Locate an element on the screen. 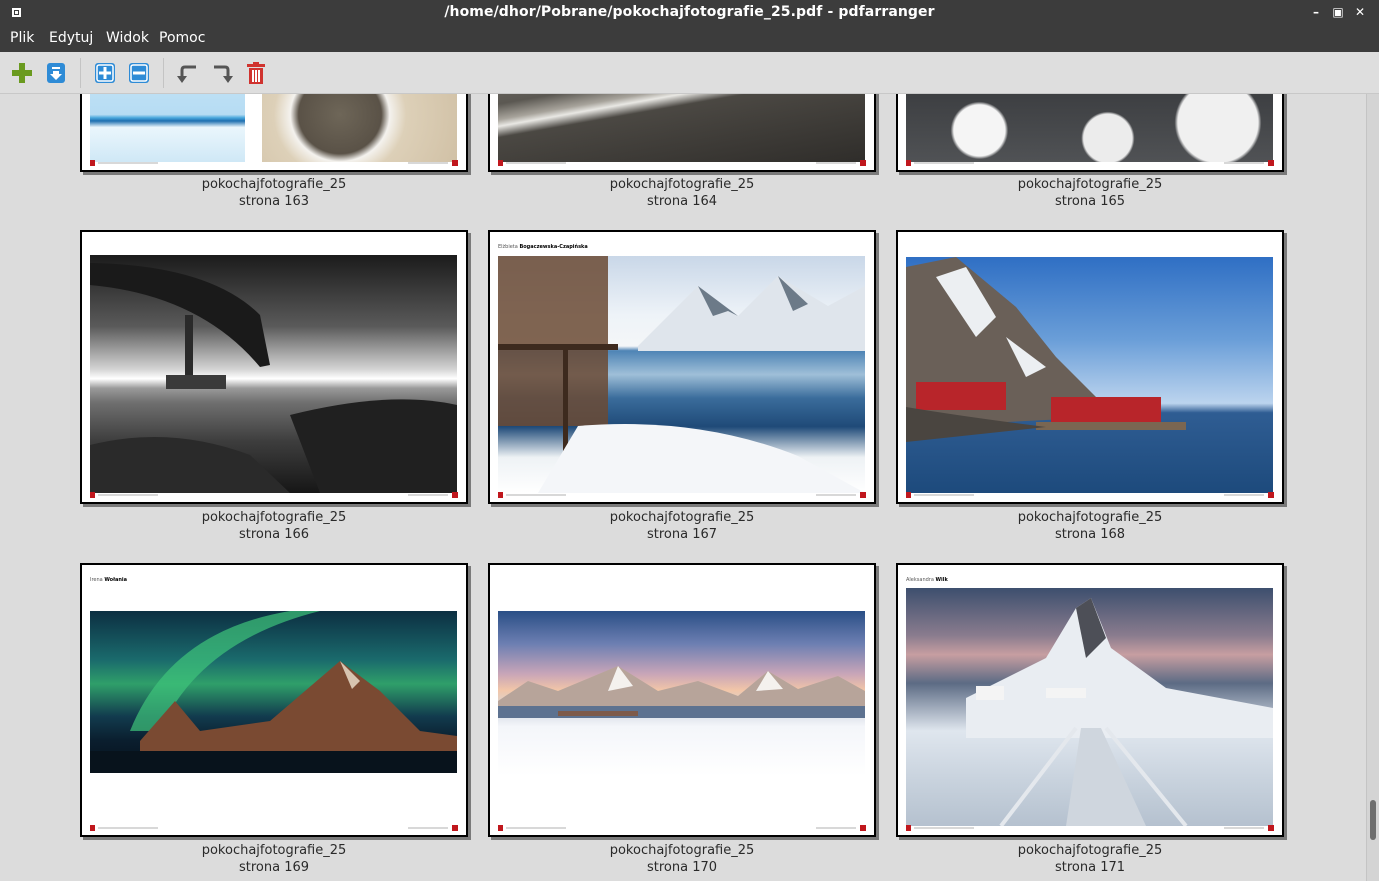  page-number: strona 171 is located at coordinates (1090, 867).